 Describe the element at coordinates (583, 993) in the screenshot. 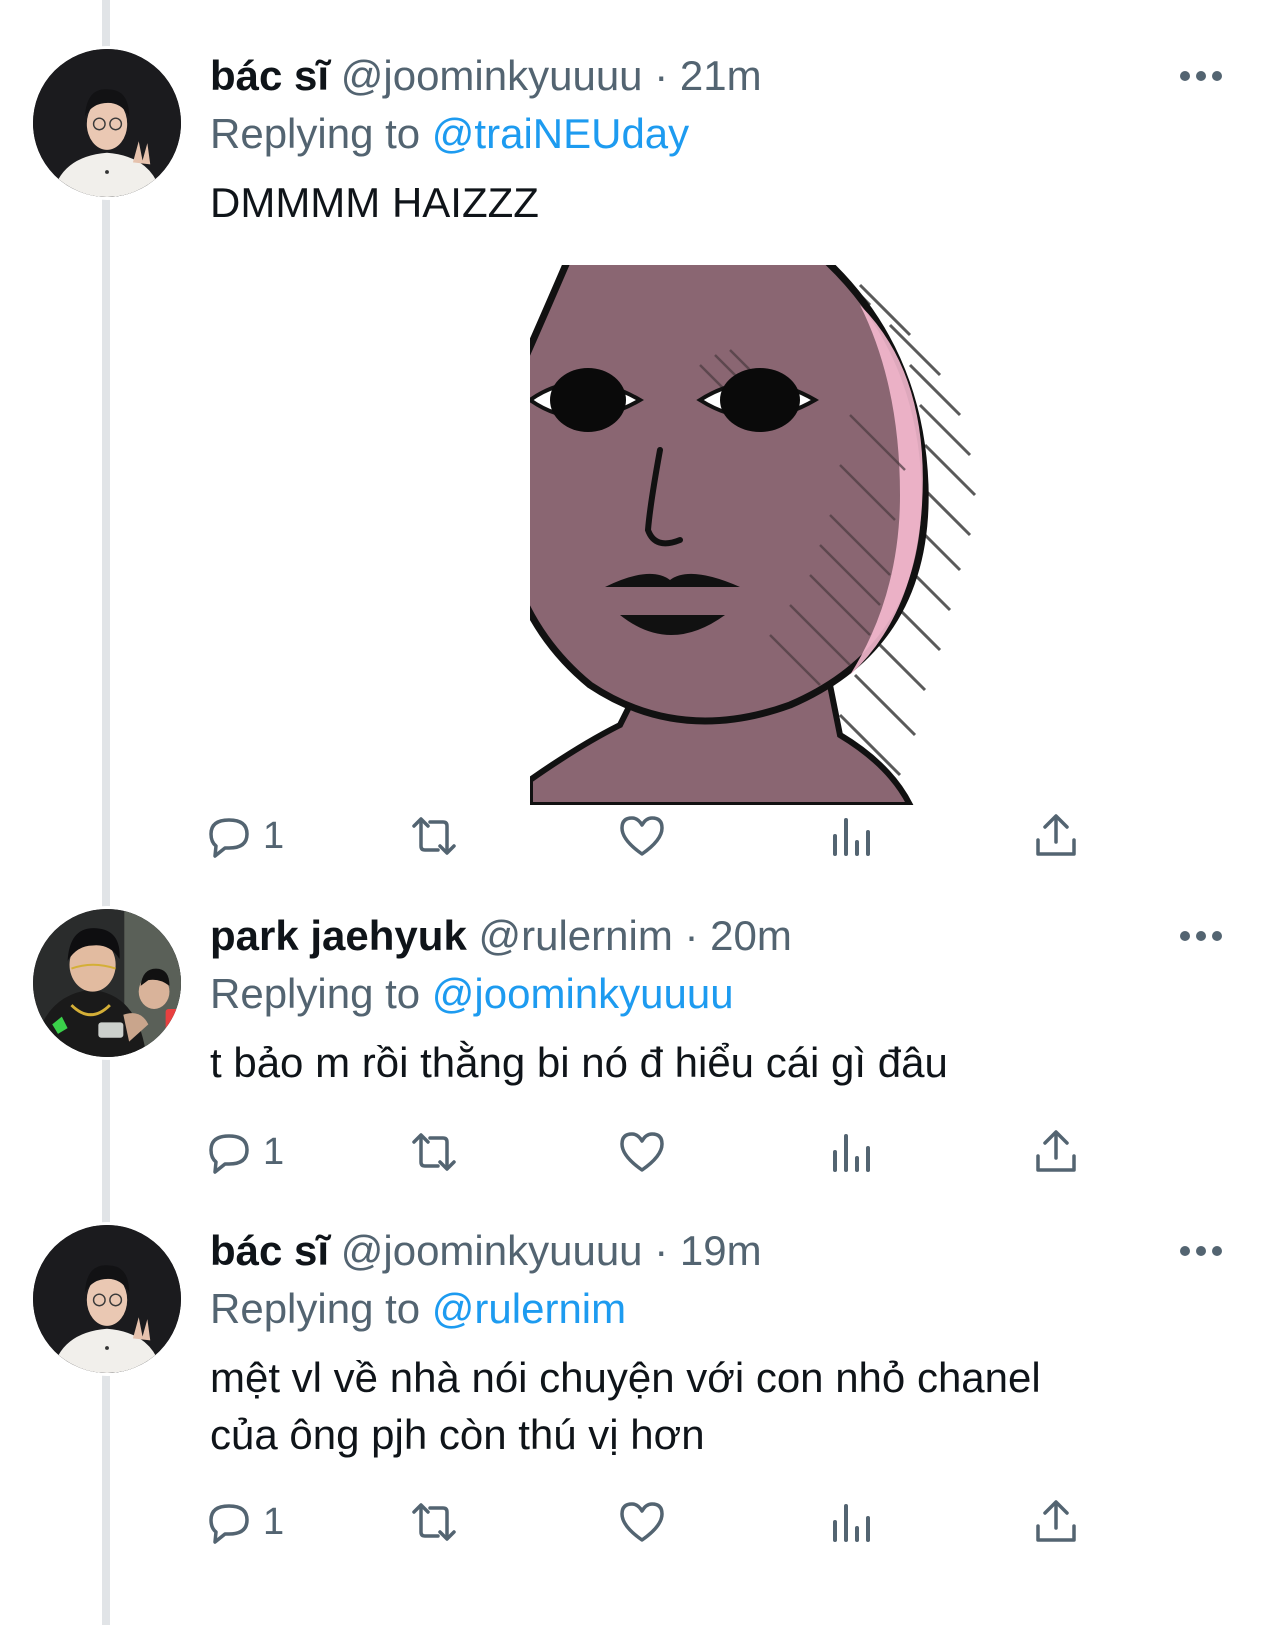

I see `replying-to-link: @joominkyuuuu` at that location.